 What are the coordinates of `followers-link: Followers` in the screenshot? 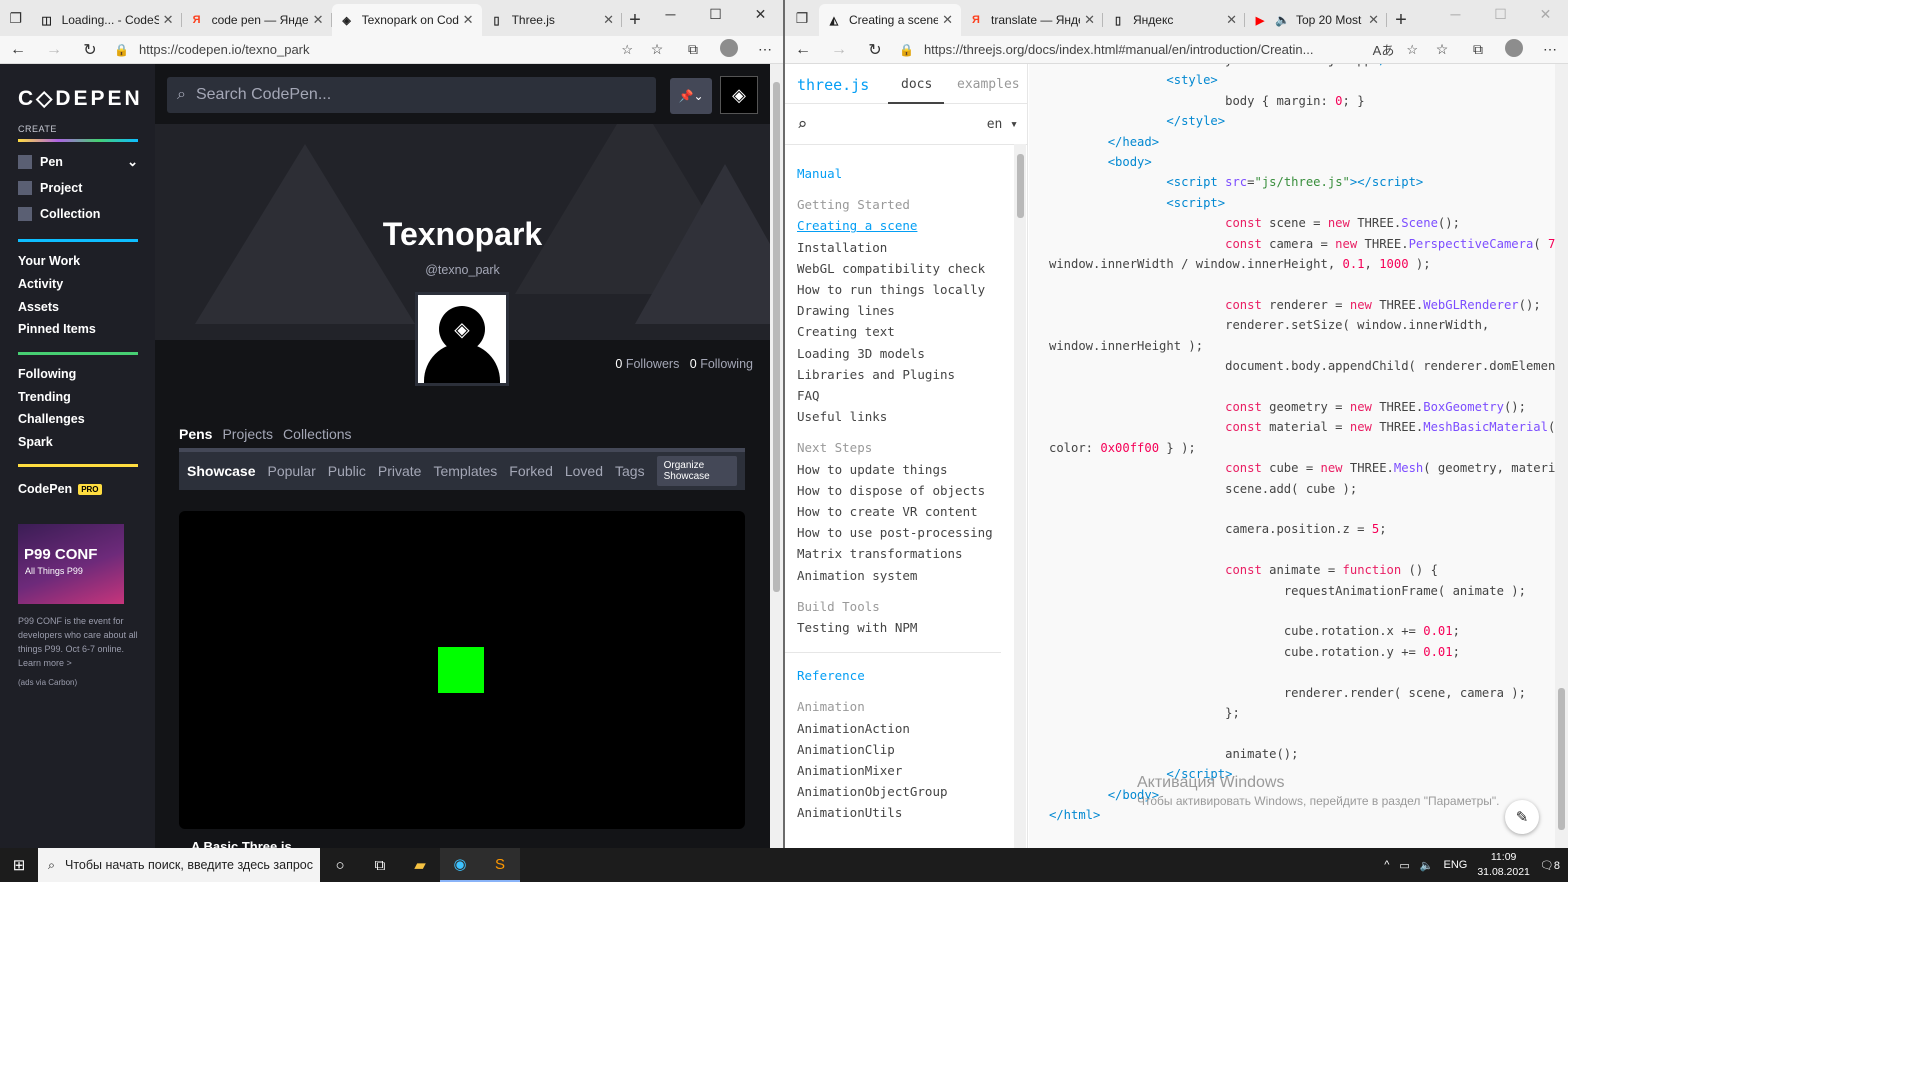 It's located at (653, 364).